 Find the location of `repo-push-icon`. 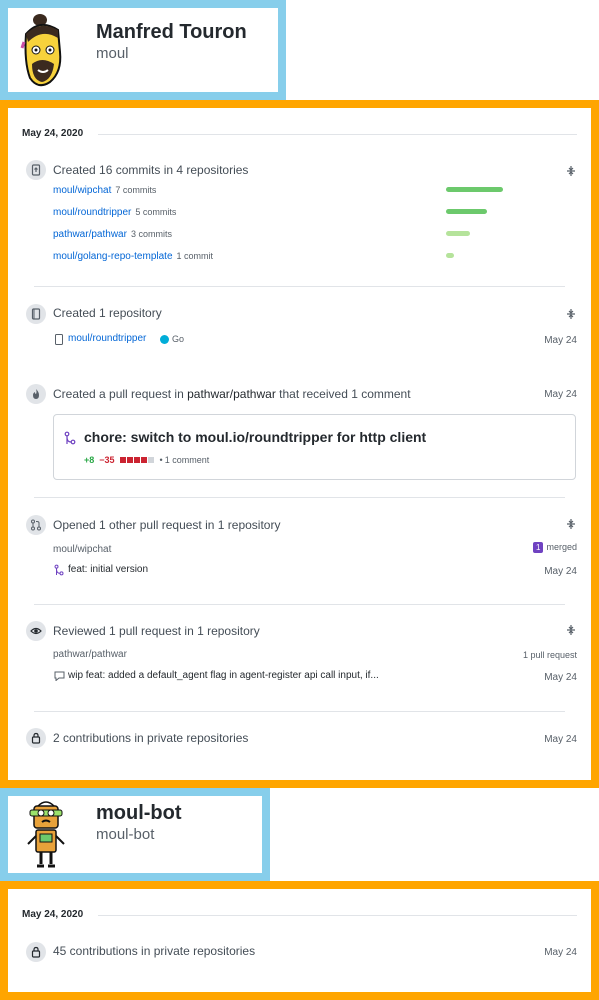

repo-push-icon is located at coordinates (36, 170).